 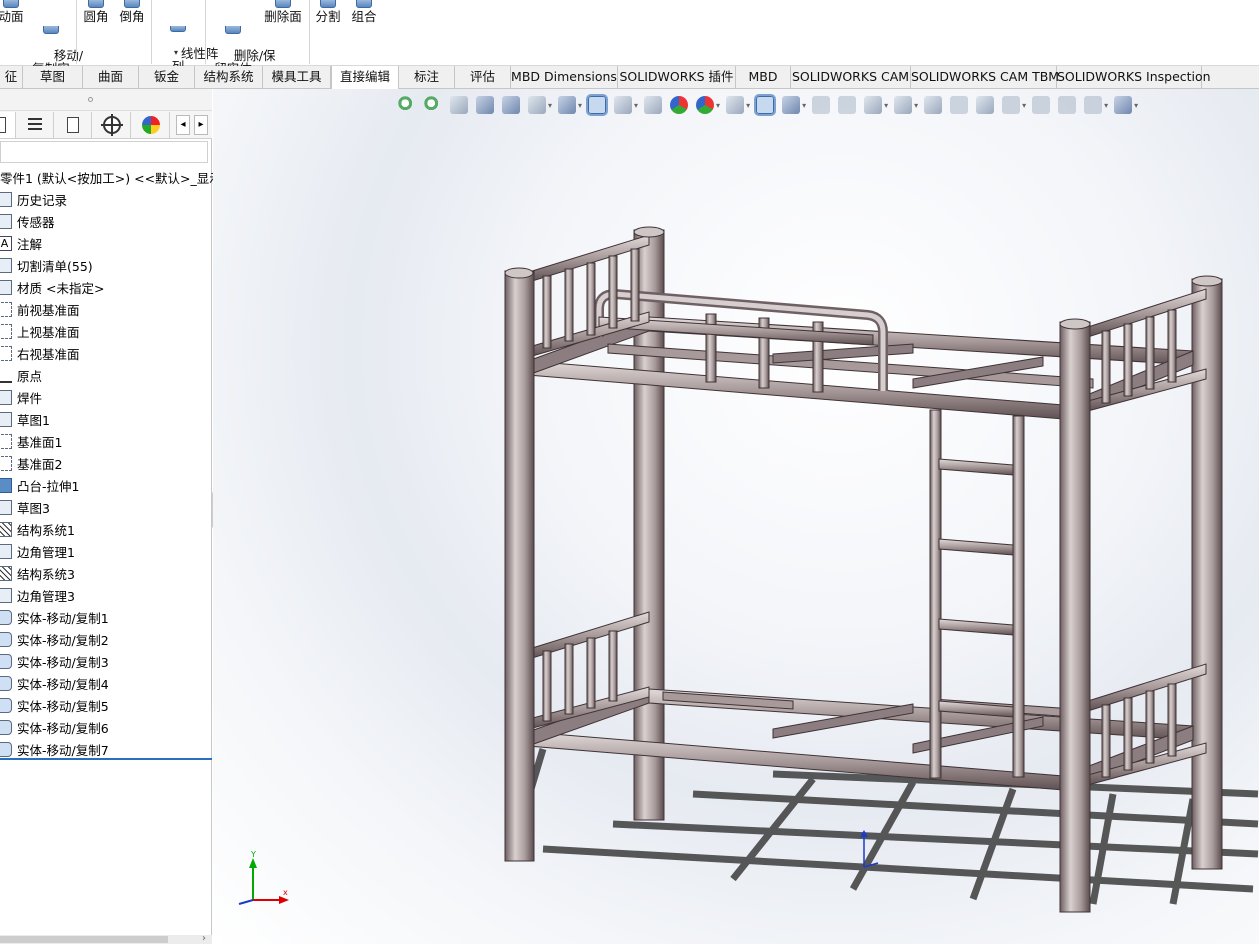 I want to click on tab-solidworks-inspection: SOLIDWORKS Inspection, so click(x=1134, y=77).